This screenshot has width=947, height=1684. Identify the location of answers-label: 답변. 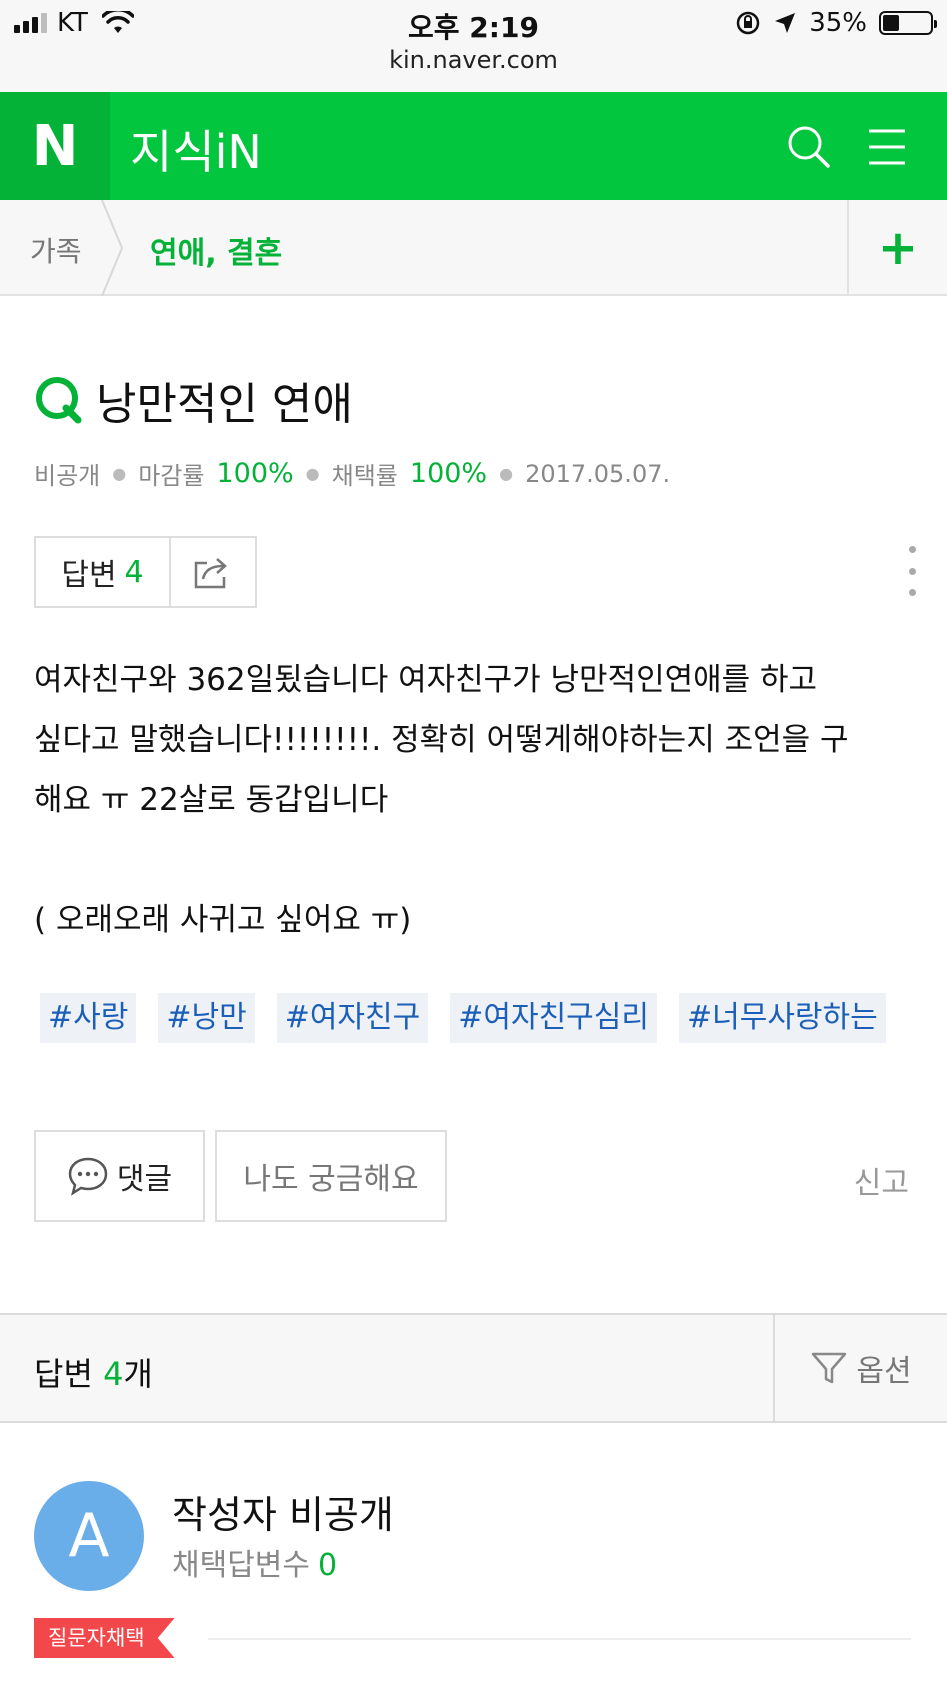
(63, 1374).